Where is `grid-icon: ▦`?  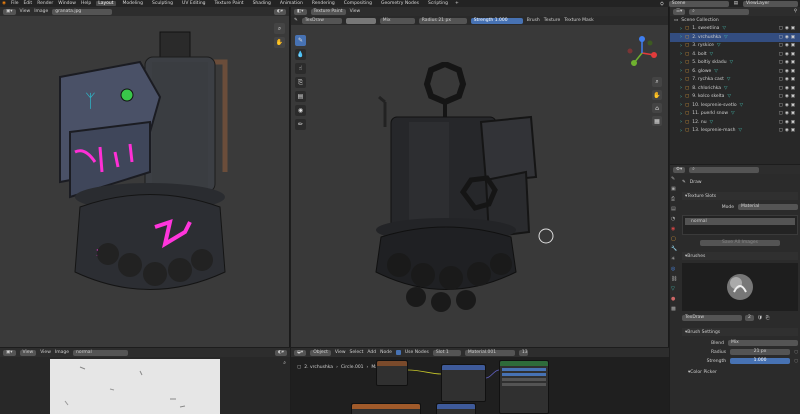
grid-icon: ▦ is located at coordinates (657, 121).